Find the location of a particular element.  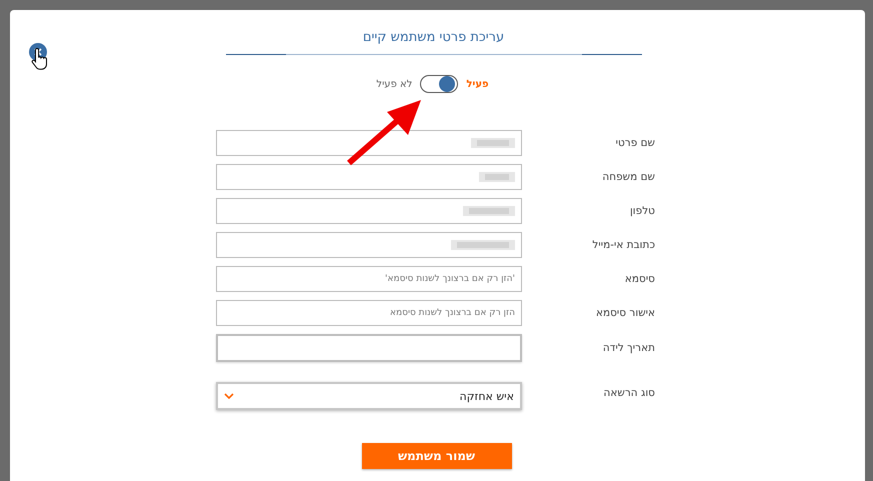

input-field: הזן רק אם ברצונך לשנות סיסמא is located at coordinates (369, 313).